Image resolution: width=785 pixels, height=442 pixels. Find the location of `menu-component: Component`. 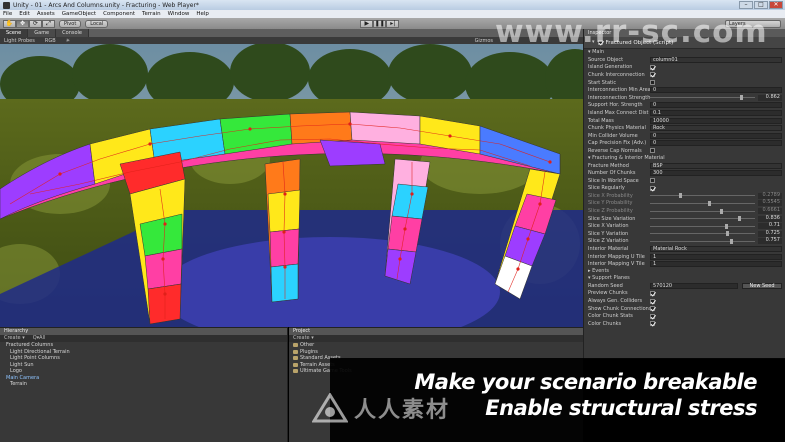

menu-component: Component is located at coordinates (119, 14).